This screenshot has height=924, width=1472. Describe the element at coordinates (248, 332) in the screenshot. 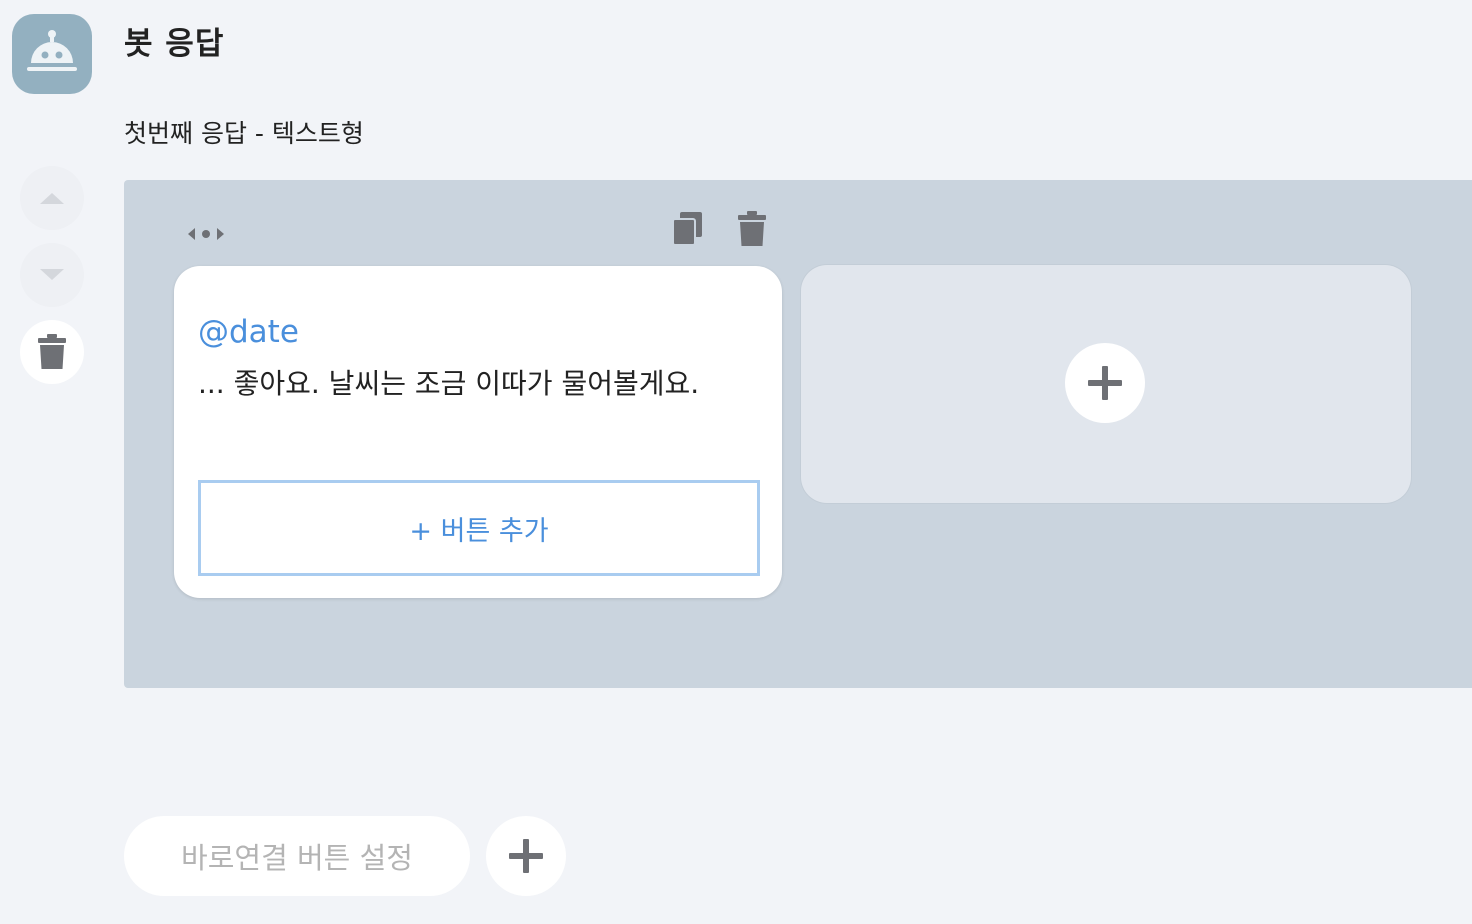

I see `date-variable: @date` at that location.